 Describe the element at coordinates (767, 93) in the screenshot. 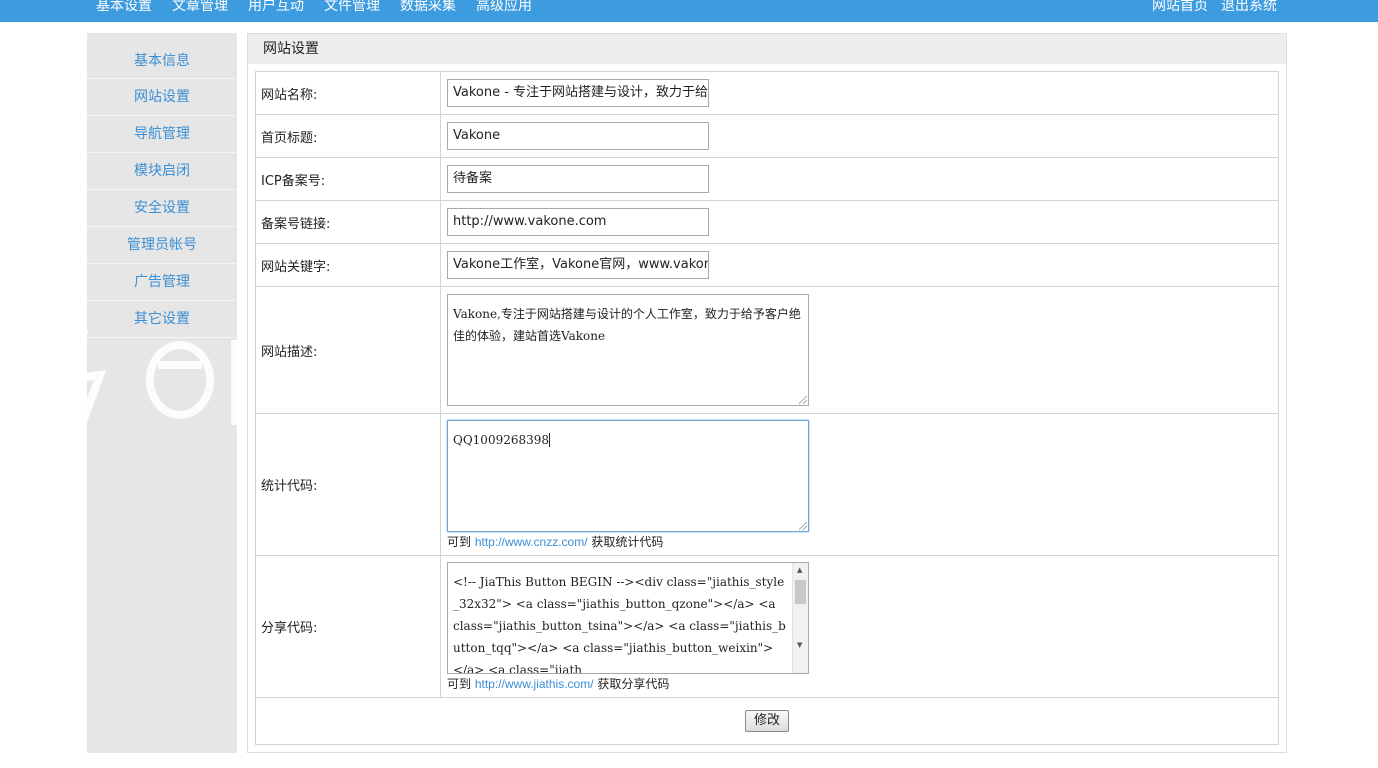

I see `row-site-name: 网站名称: Vakone - 专注于网站搭建与设计，致力于给` at that location.